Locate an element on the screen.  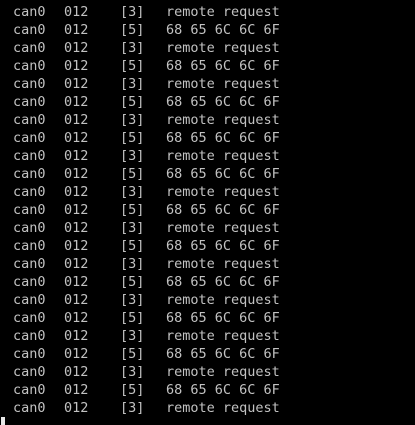
terminal-cursor is located at coordinates (3, 421).